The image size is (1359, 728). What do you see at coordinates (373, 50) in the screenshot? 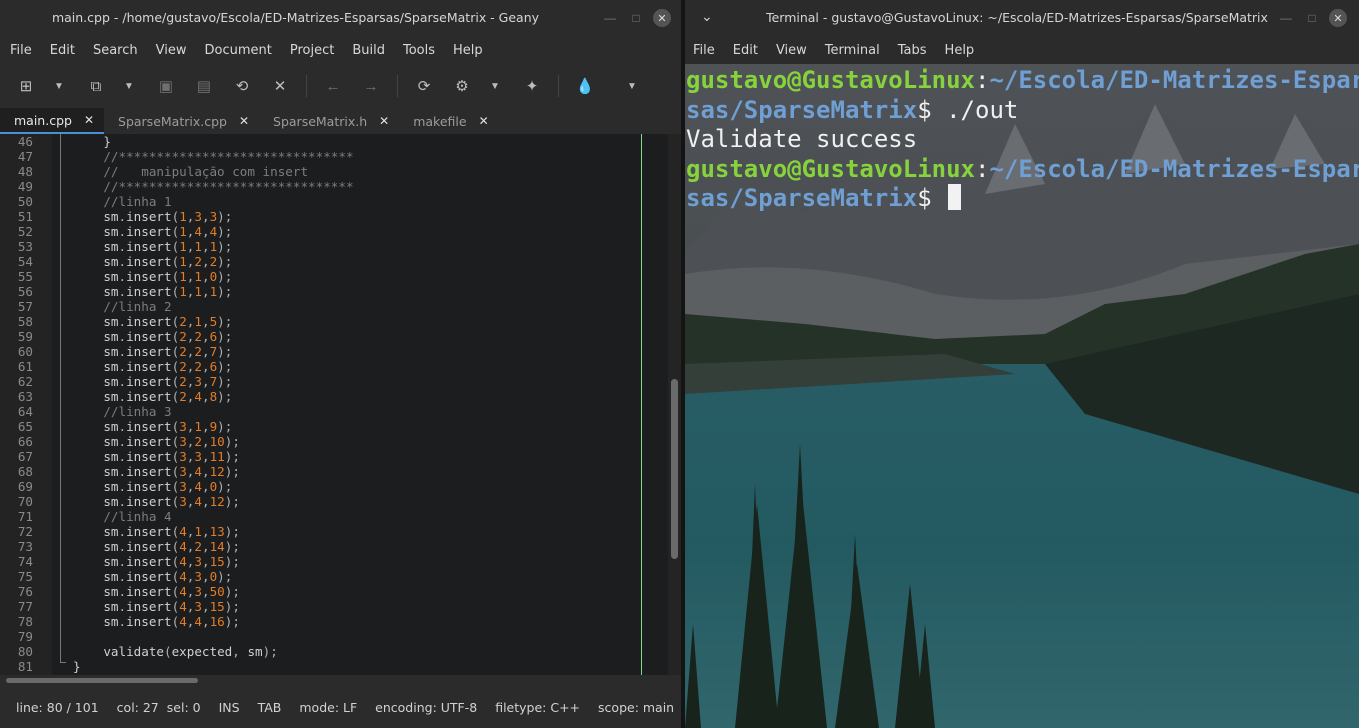
I see `menu-build: Build` at bounding box center [373, 50].